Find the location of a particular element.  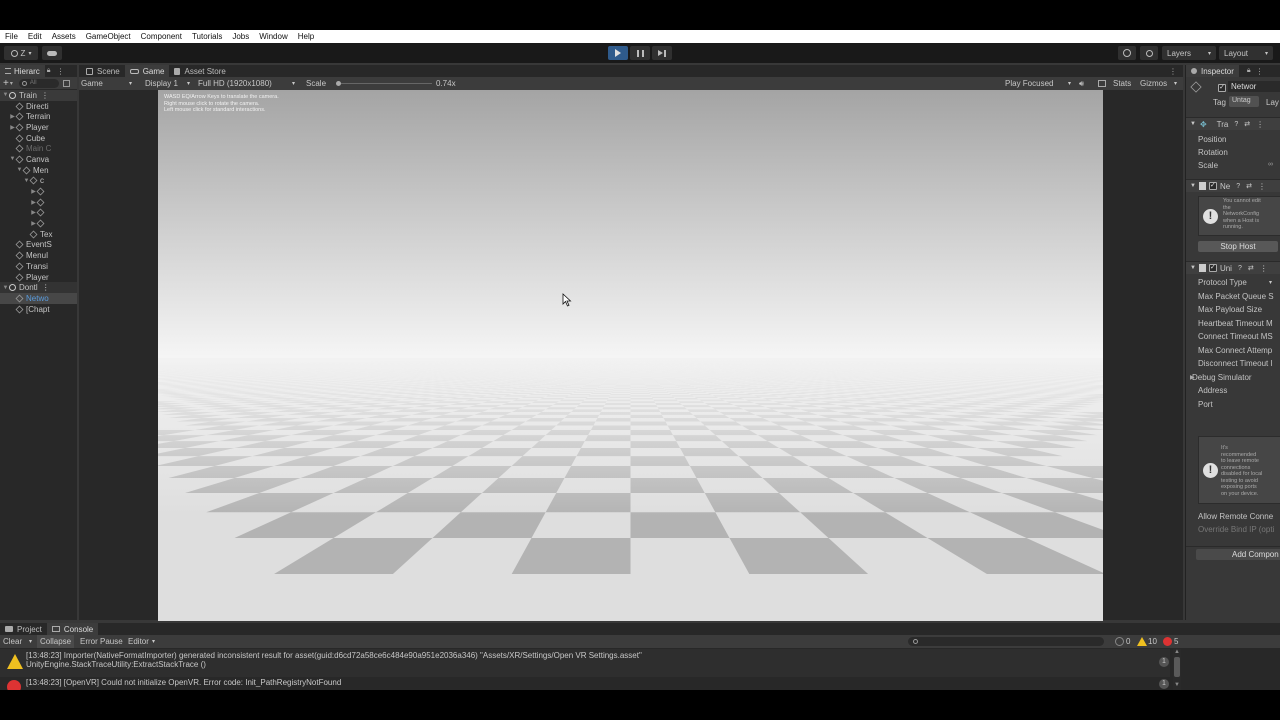

hierarchy-header: Hierarc 🔒︎ ⋮ is located at coordinates (38, 71).